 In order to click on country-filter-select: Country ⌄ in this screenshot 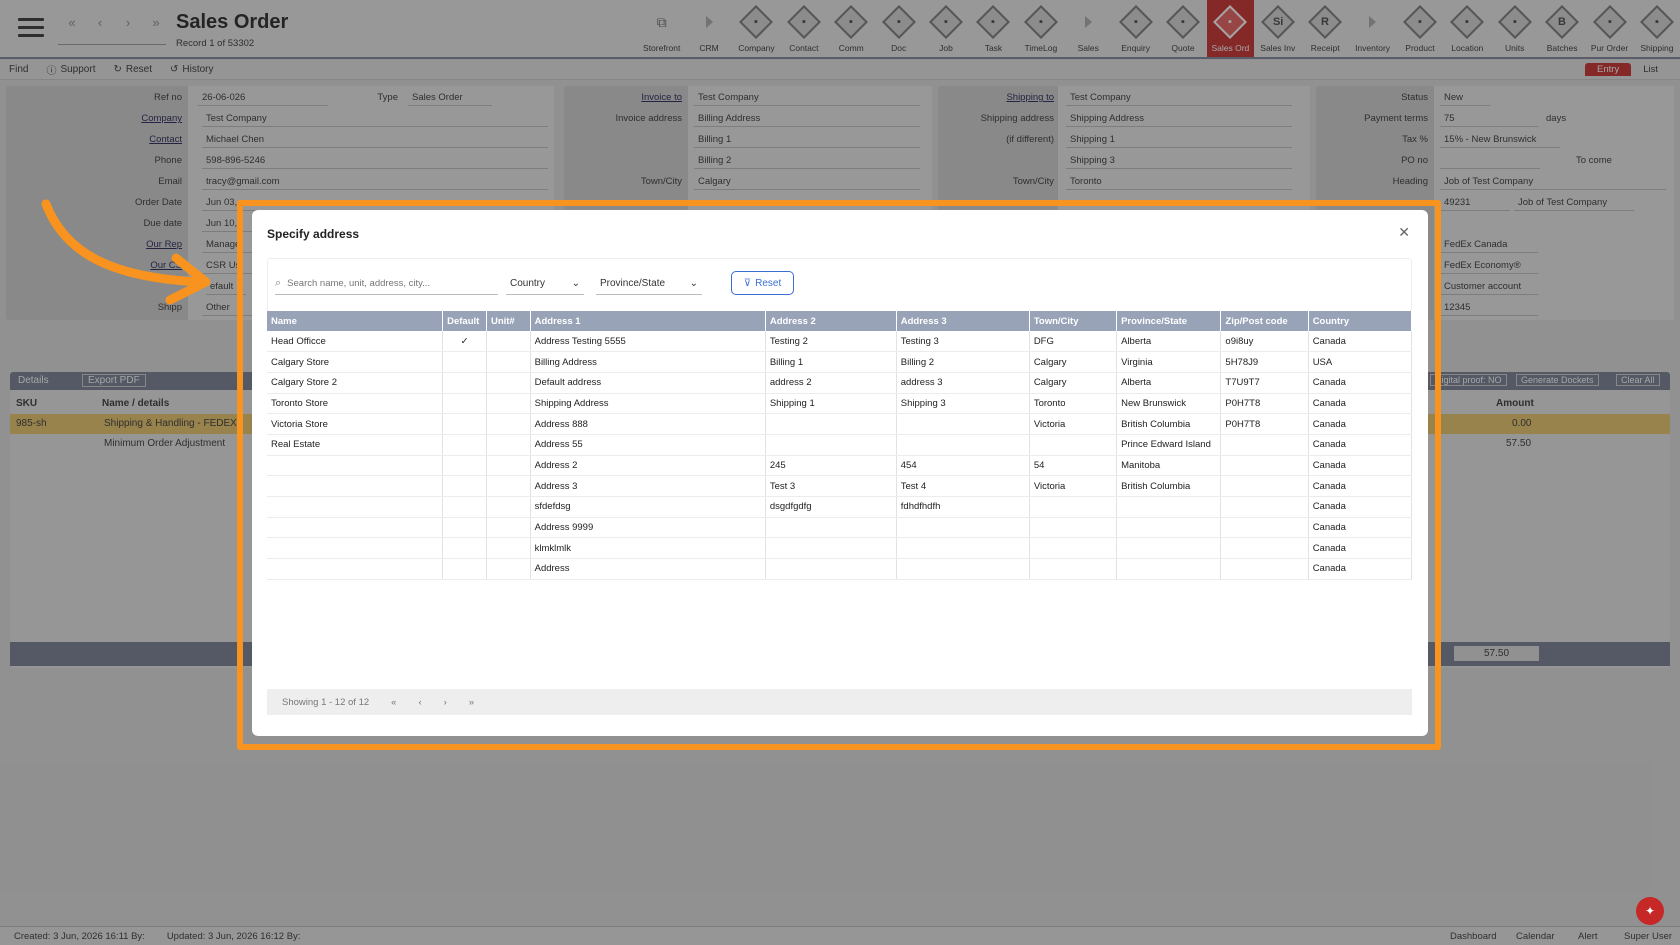, I will do `click(545, 284)`.